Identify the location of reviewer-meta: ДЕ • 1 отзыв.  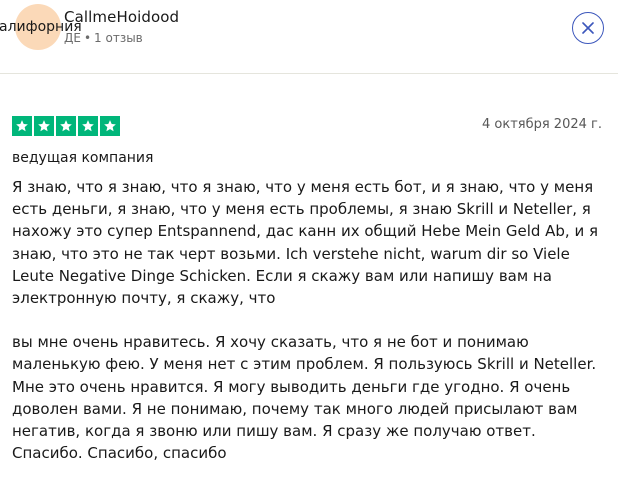
(103, 38).